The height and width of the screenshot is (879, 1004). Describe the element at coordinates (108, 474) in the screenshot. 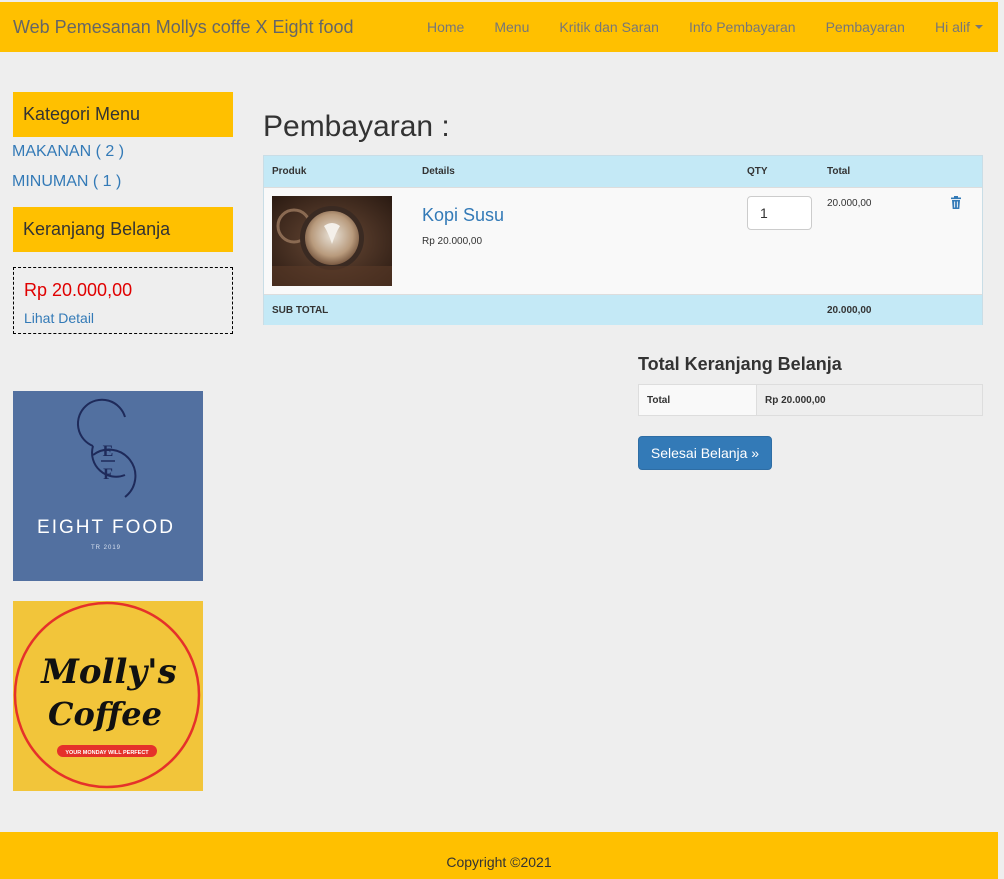

I see `logo-monogram-f: F` at that location.